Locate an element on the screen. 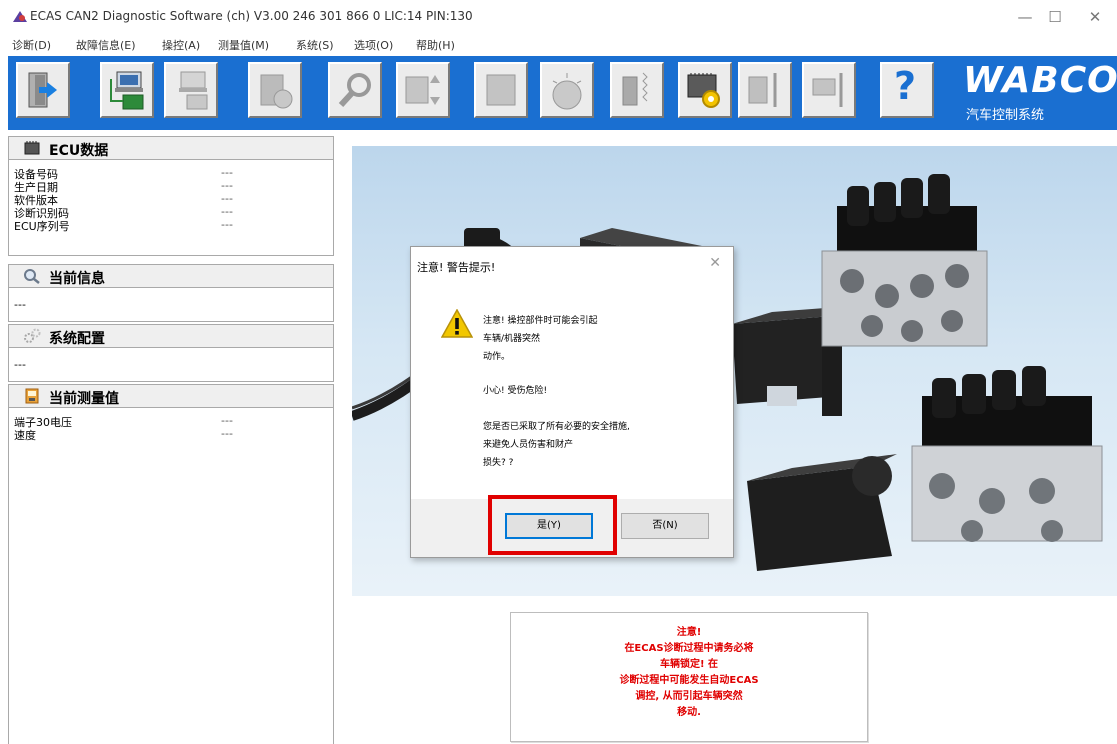 Image resolution: width=1117 pixels, height=744 pixels. module-button is located at coordinates (275, 90).